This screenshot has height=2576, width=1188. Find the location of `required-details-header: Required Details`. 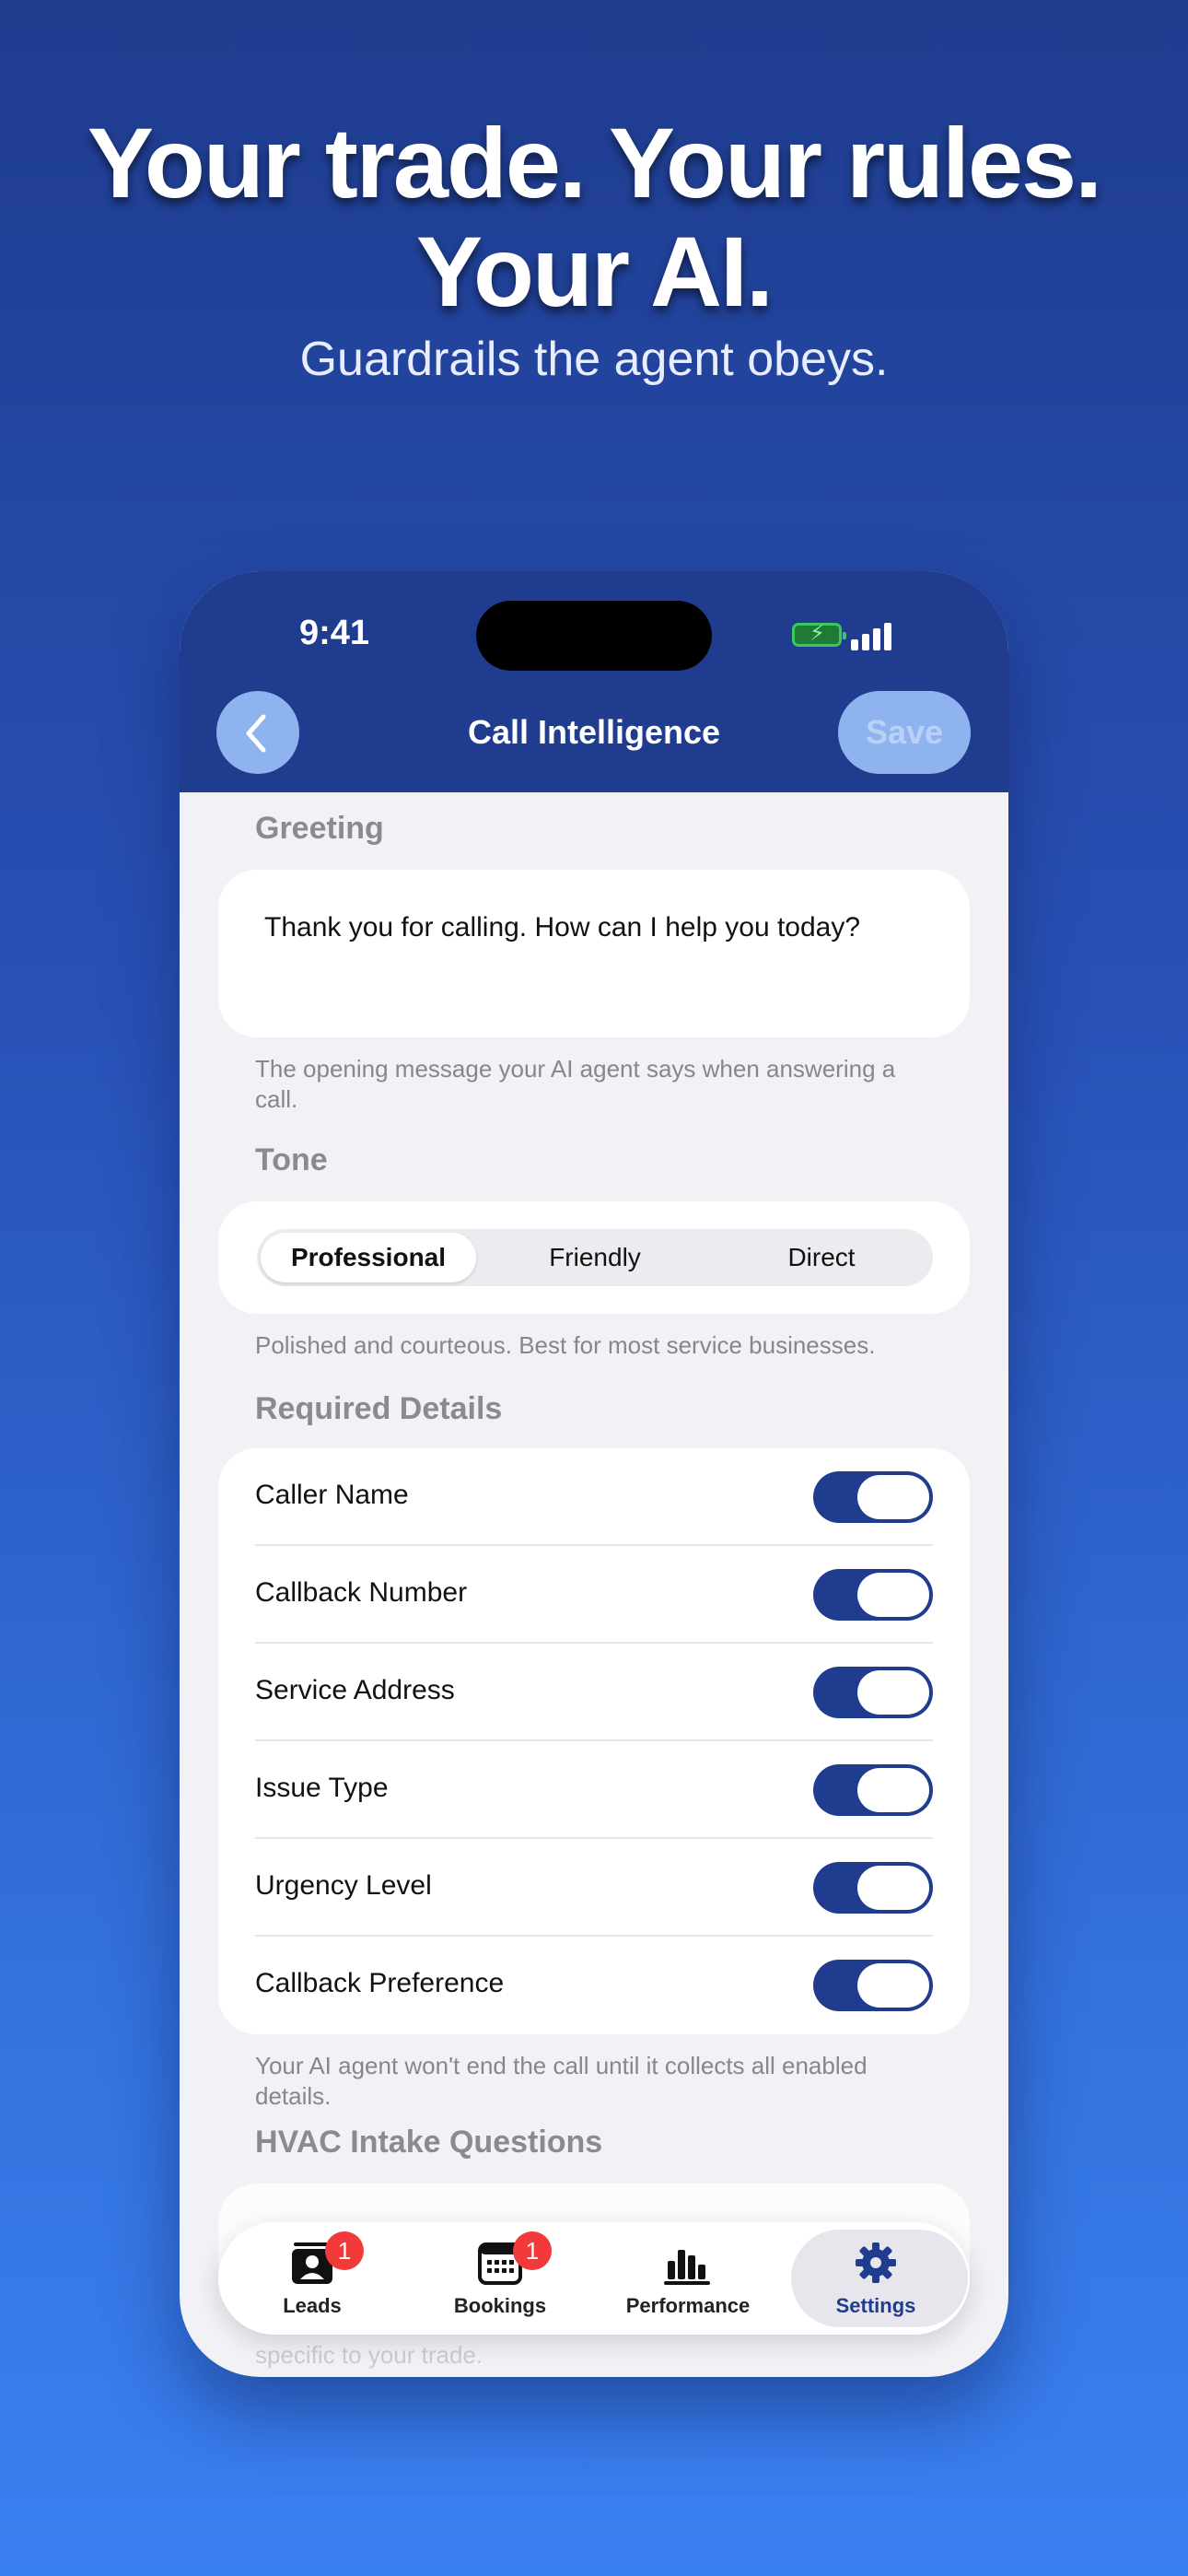

required-details-header: Required Details is located at coordinates (379, 1408).